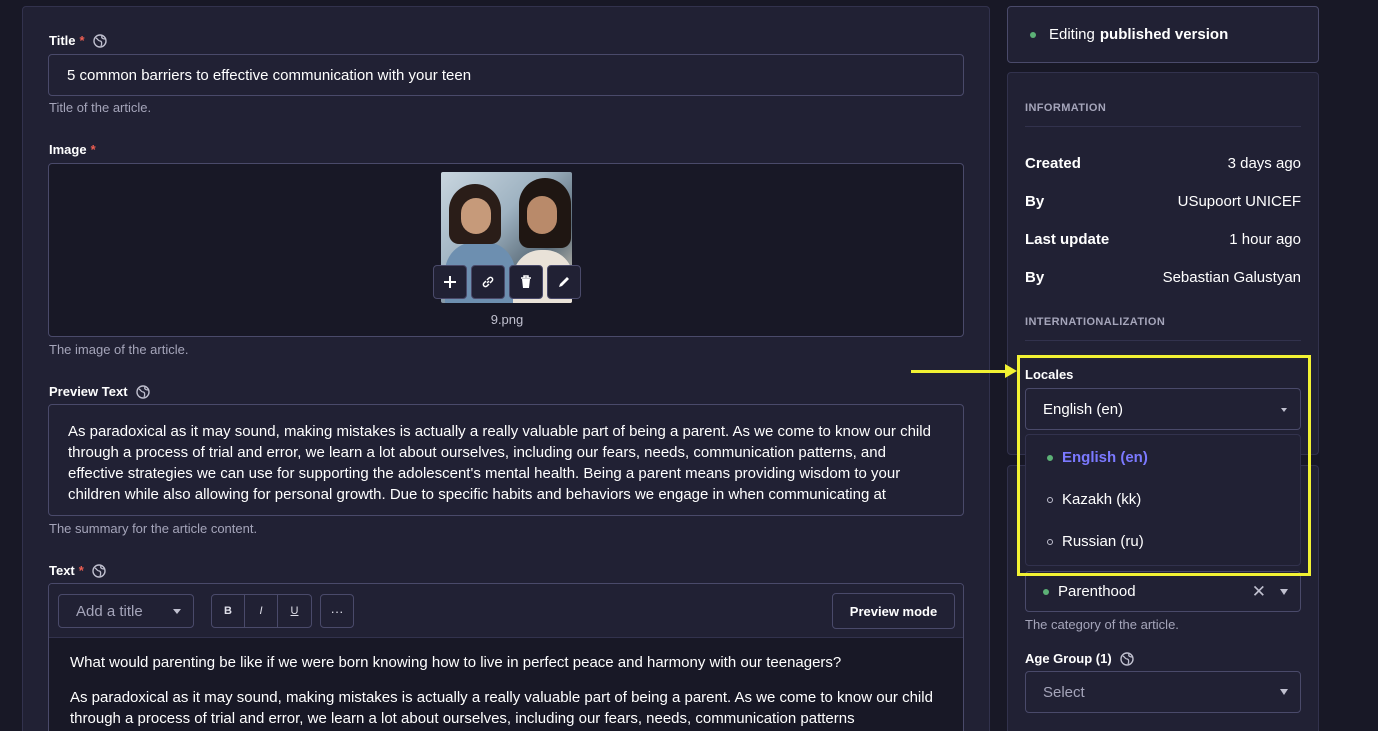 This screenshot has width=1378, height=731. Describe the element at coordinates (100, 107) in the screenshot. I see `title-hint: Title of the article.` at that location.